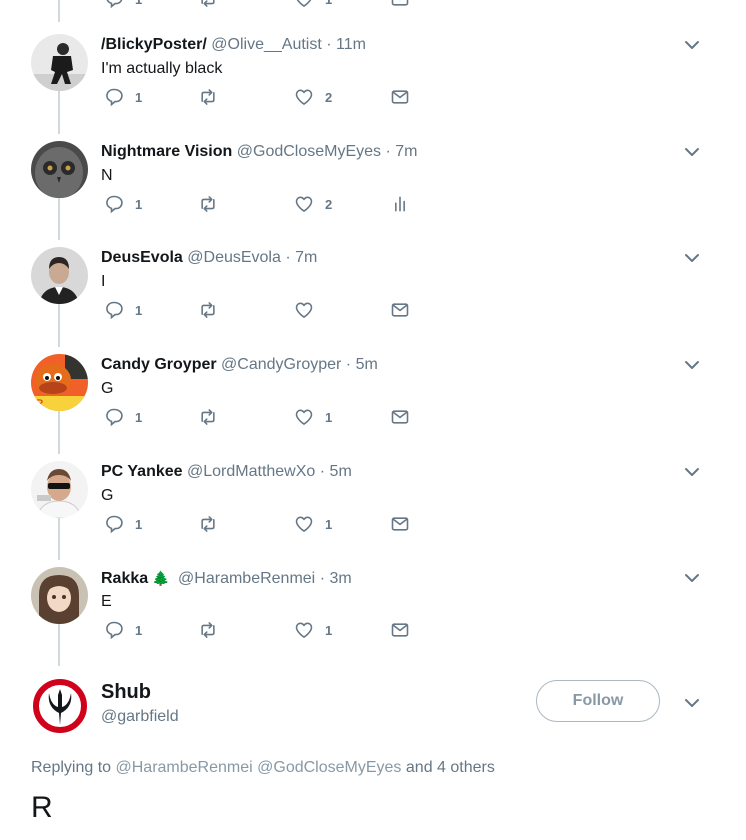 The image size is (746, 840). Describe the element at coordinates (450, 767) in the screenshot. I see `replying-suffix: and 4 others` at that location.